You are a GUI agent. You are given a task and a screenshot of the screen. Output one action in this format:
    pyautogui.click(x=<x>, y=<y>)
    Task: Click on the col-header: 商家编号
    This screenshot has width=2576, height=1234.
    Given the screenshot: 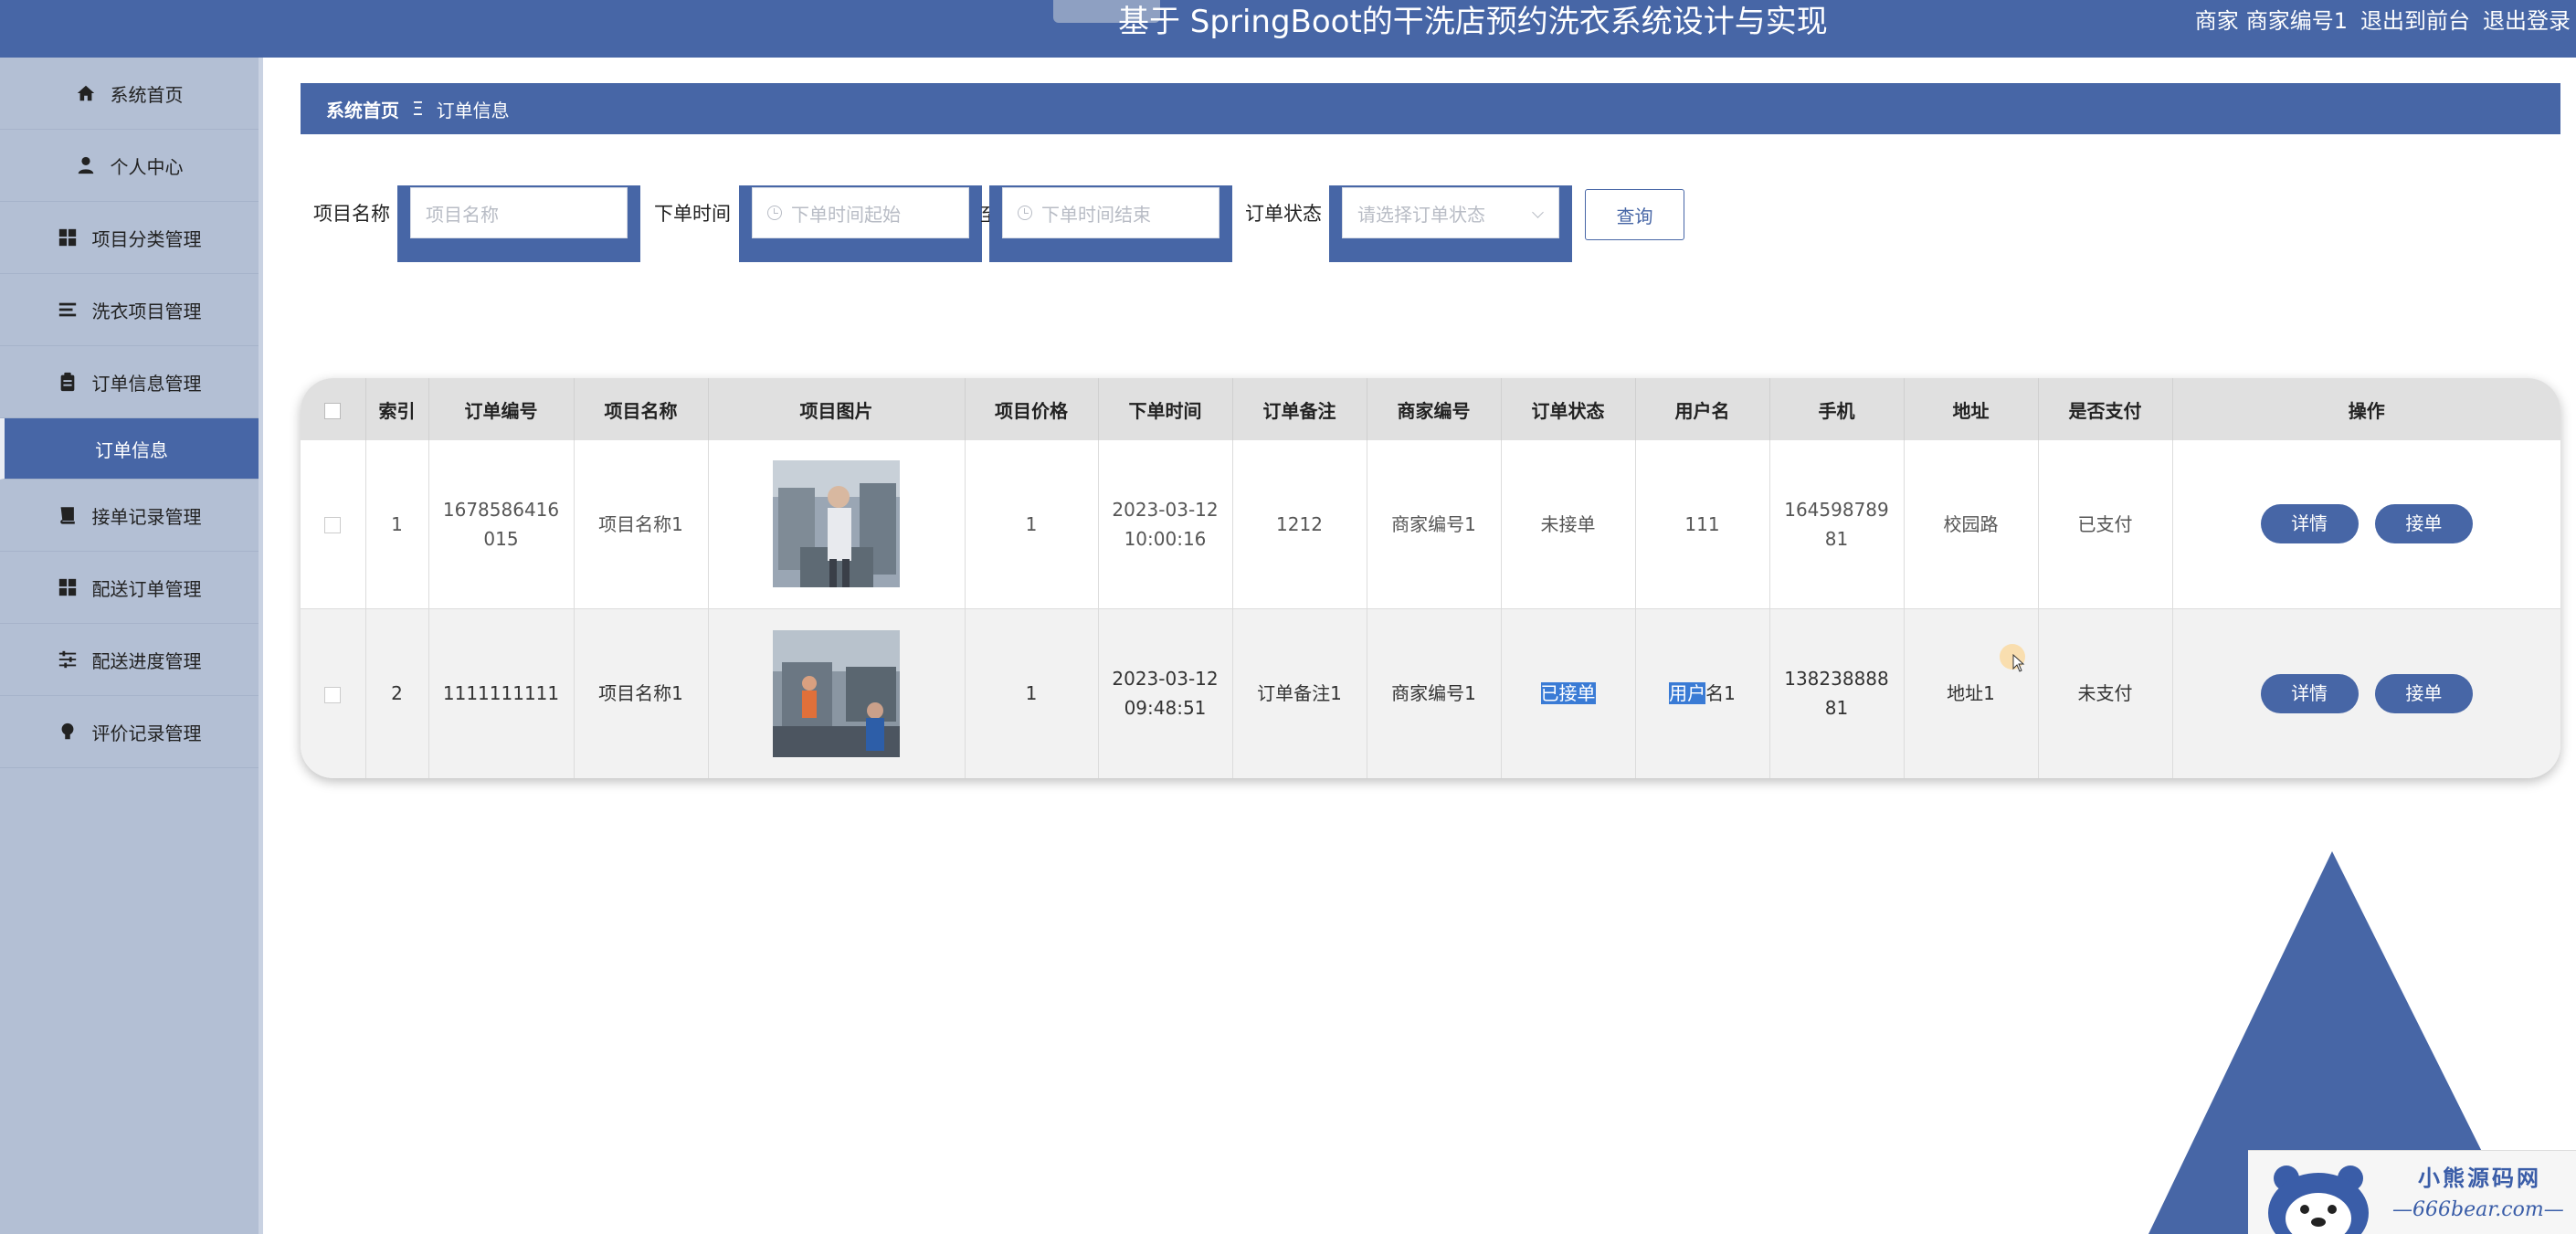 What is the action you would take?
    pyautogui.click(x=1434, y=409)
    